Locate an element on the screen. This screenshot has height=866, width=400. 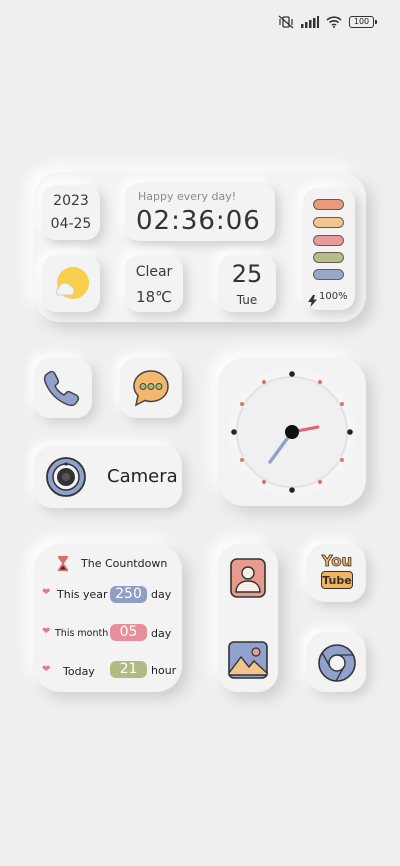
temperature-text: 18℃ is located at coordinates (154, 297).